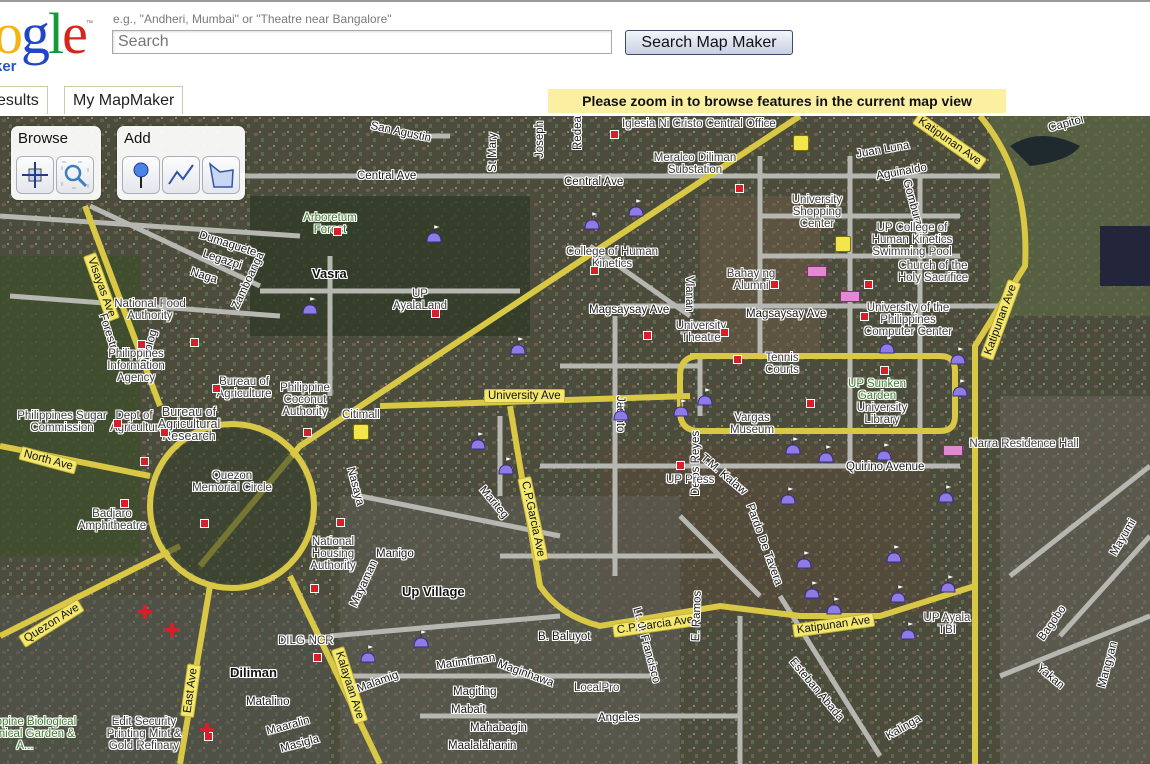 The height and width of the screenshot is (764, 1150). I want to click on place-label: University Library, so click(882, 414).